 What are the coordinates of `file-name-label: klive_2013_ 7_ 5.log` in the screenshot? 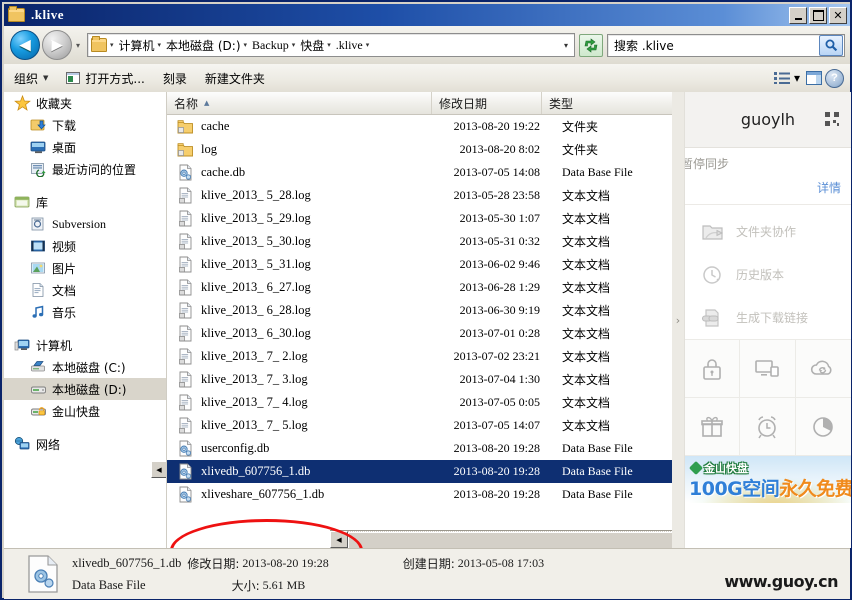 It's located at (254, 425).